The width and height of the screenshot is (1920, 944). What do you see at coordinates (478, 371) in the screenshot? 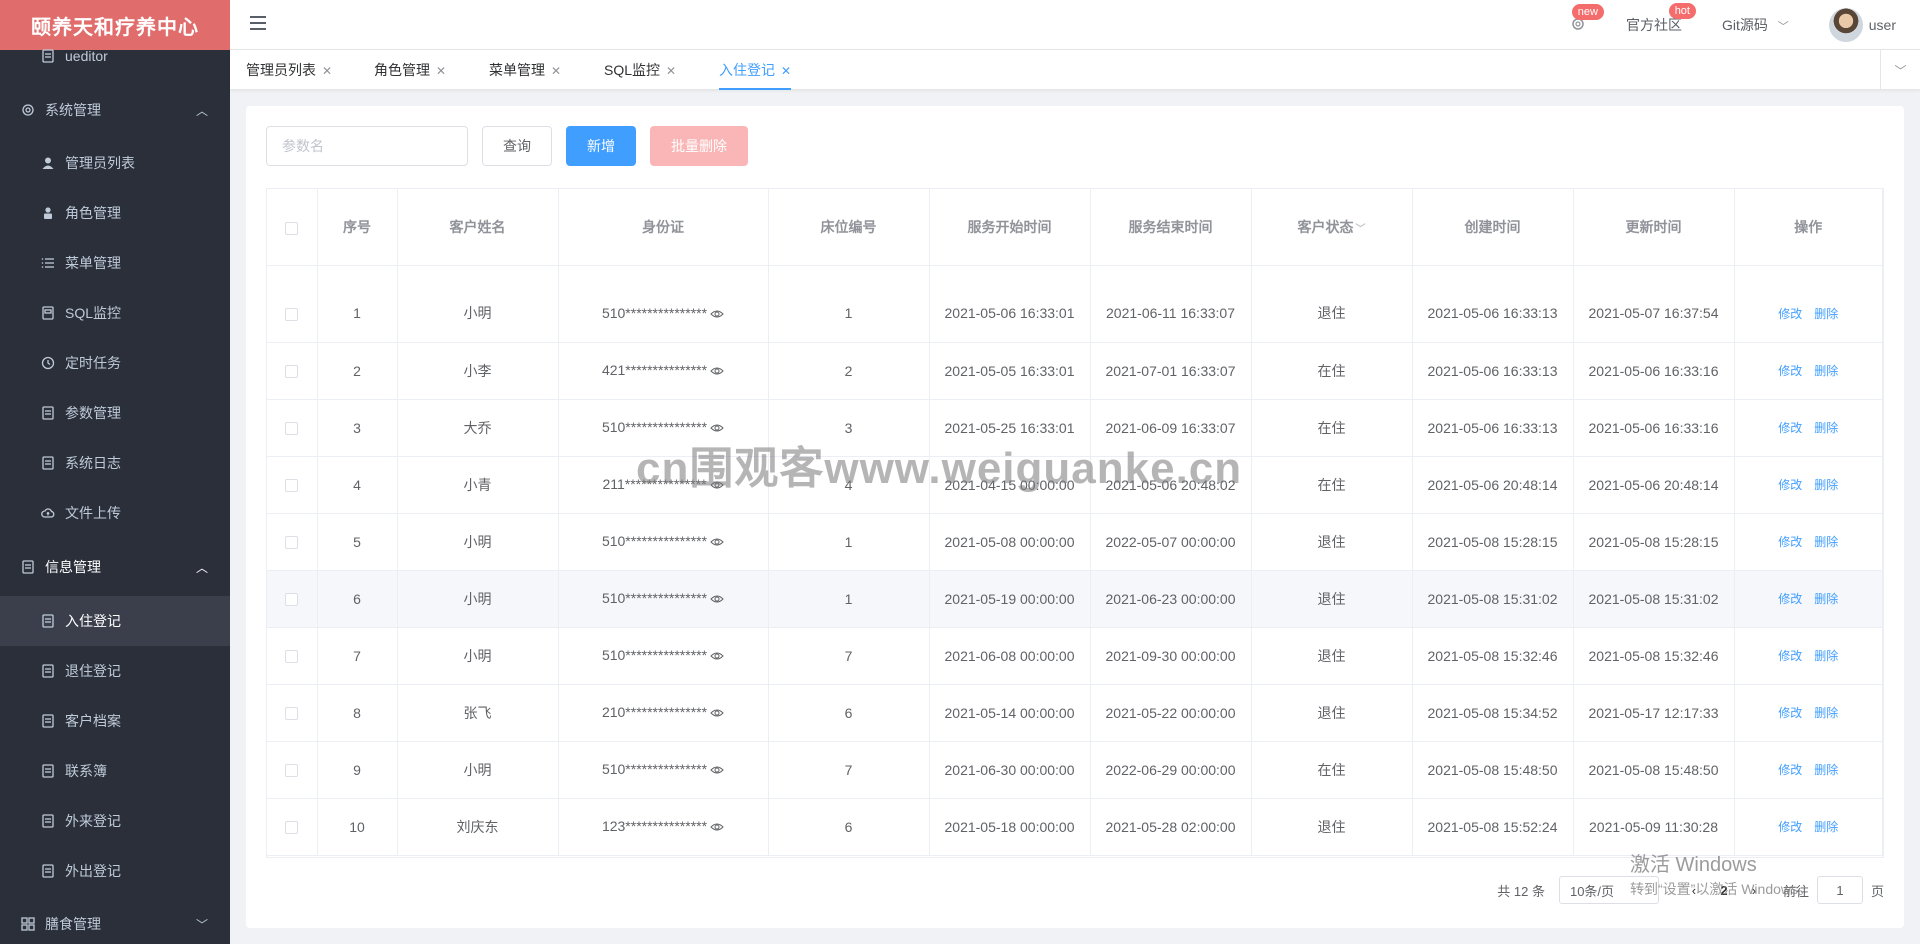
I see `cell-name: 小李` at bounding box center [478, 371].